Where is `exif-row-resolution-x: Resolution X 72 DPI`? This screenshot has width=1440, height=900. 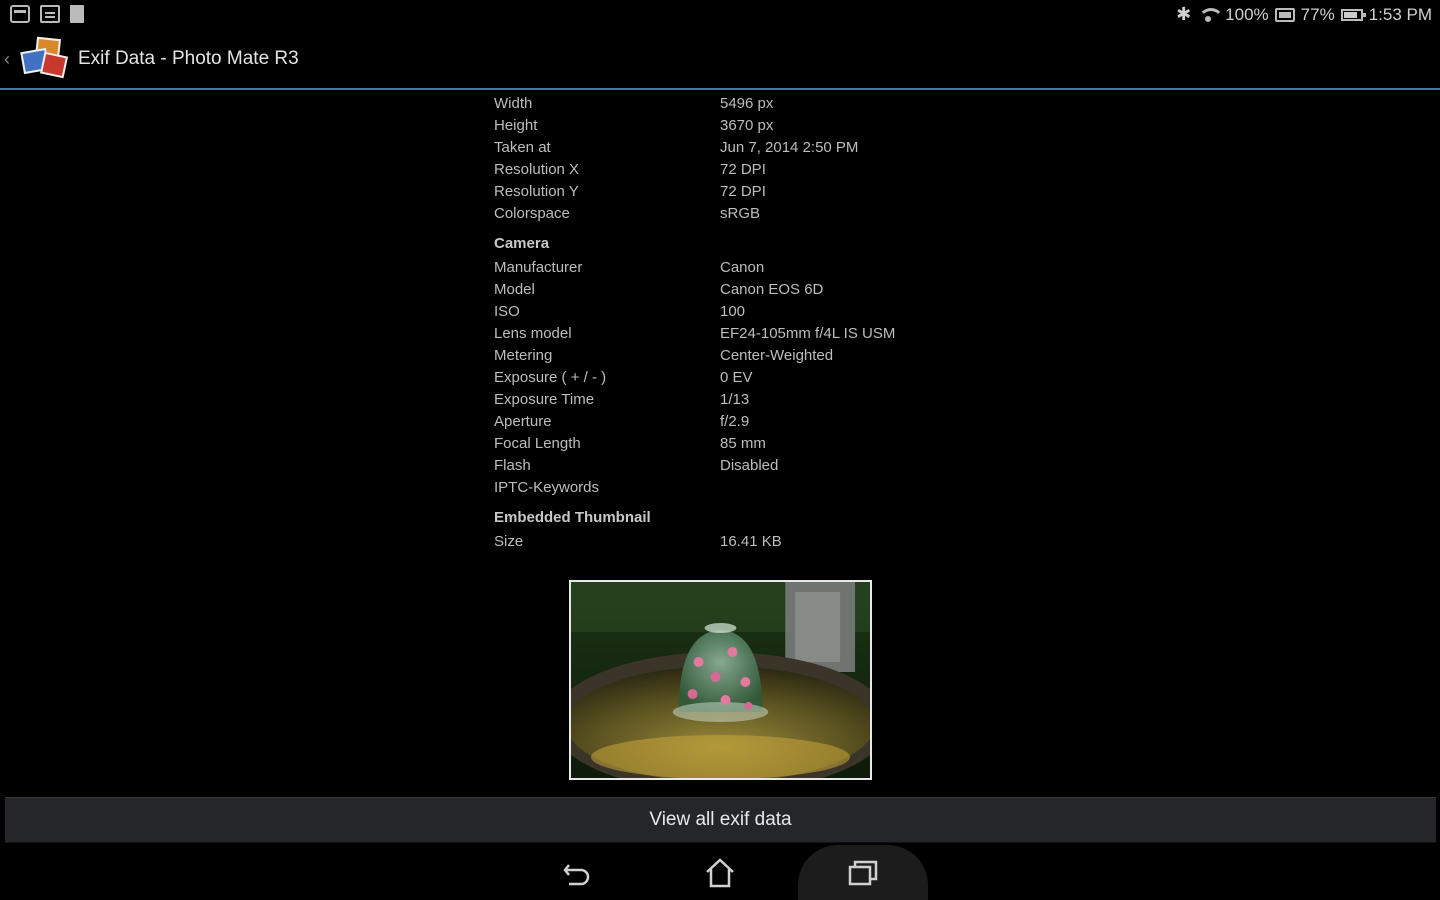 exif-row-resolution-x: Resolution X 72 DPI is located at coordinates (754, 169).